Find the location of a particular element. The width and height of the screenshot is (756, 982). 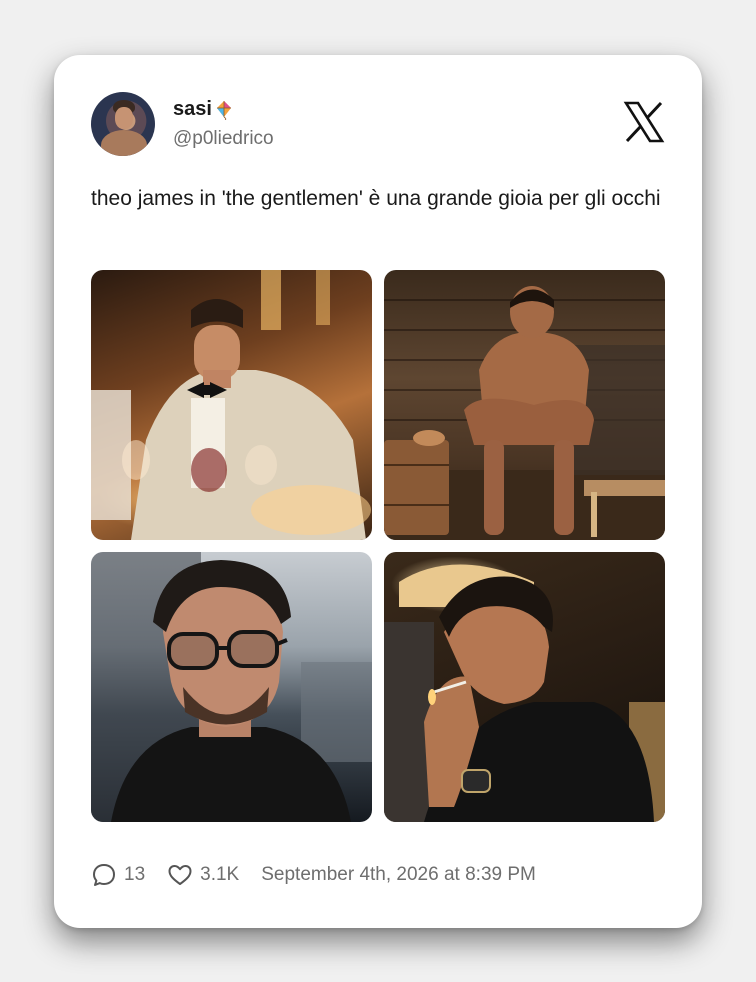

user-handle: @p0liedrico is located at coordinates (223, 139).